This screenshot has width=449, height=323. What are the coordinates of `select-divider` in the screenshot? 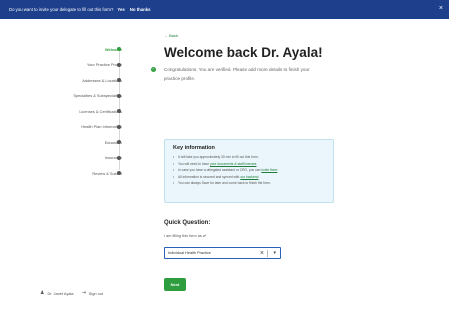 It's located at (267, 253).